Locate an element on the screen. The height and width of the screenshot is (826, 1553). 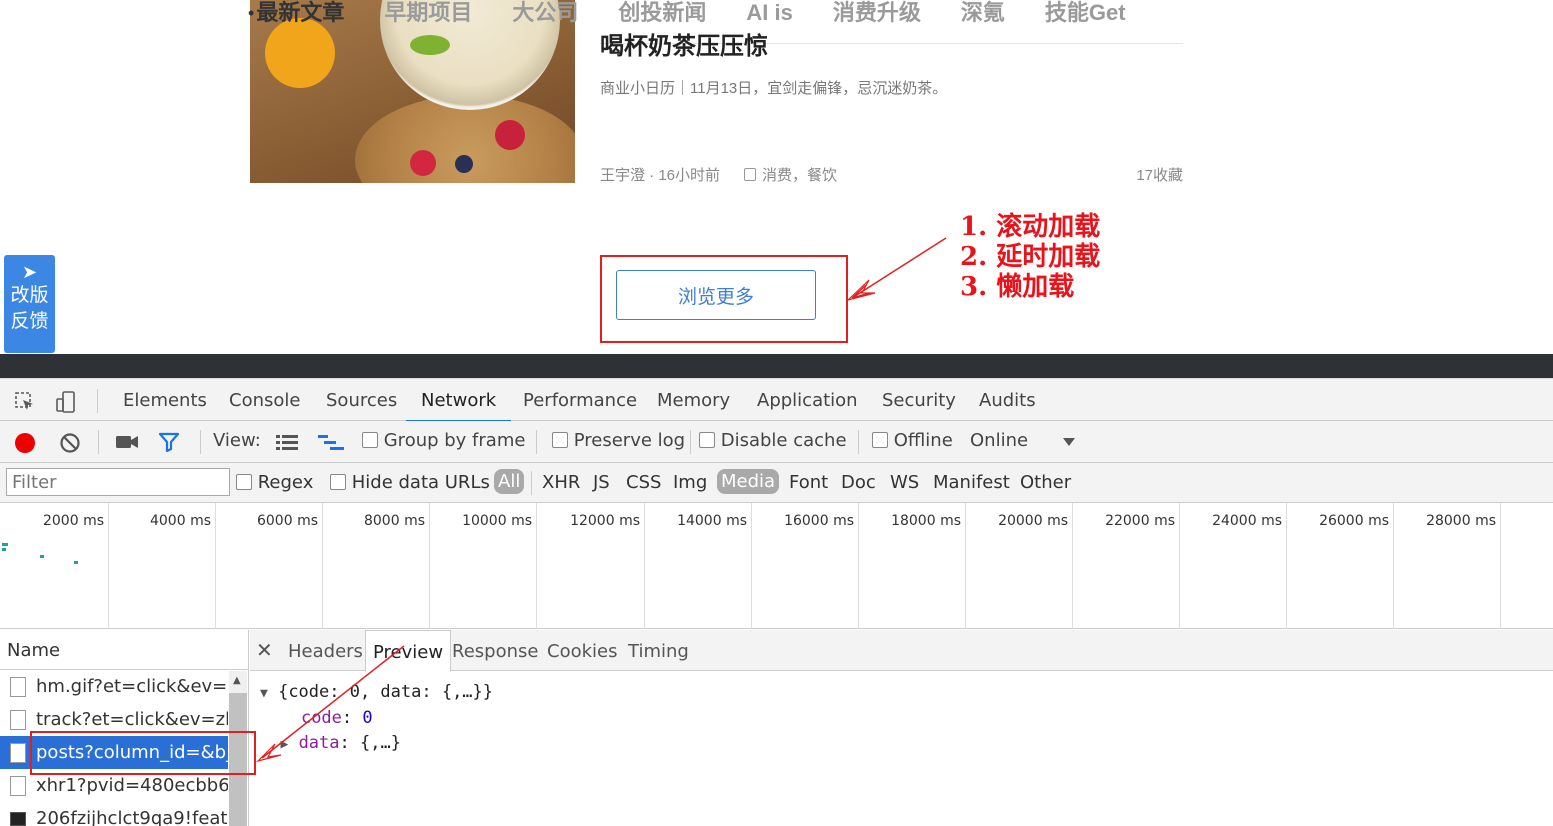
request-row: 206fzijhclct9qa9!feature is located at coordinates (114, 814).